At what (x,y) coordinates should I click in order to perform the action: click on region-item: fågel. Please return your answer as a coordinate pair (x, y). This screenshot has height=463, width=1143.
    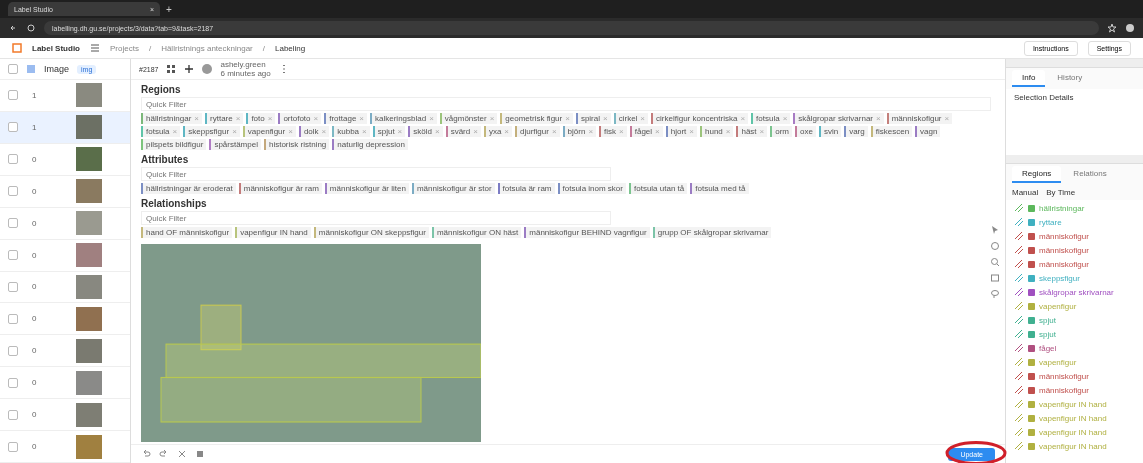
    Looking at the image, I should click on (1074, 348).